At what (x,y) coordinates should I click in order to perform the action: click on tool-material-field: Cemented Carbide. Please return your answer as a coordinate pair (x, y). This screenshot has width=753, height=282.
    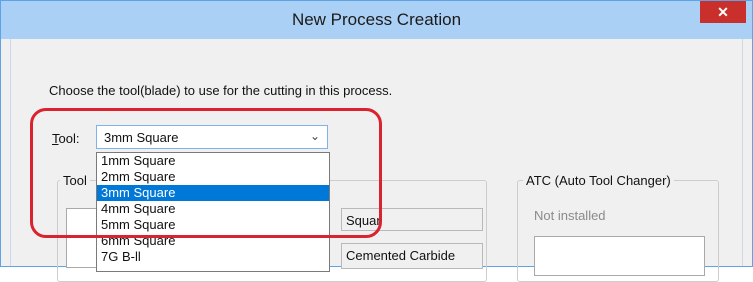
    Looking at the image, I should click on (412, 256).